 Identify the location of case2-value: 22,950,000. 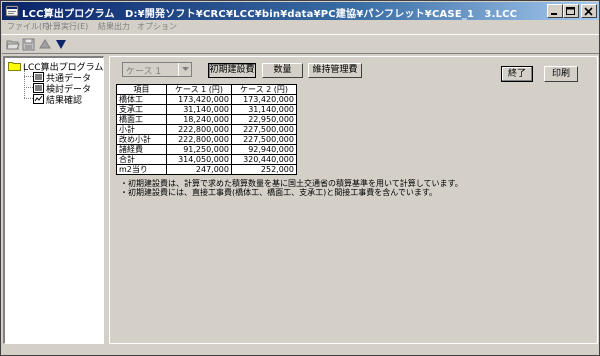
(264, 119).